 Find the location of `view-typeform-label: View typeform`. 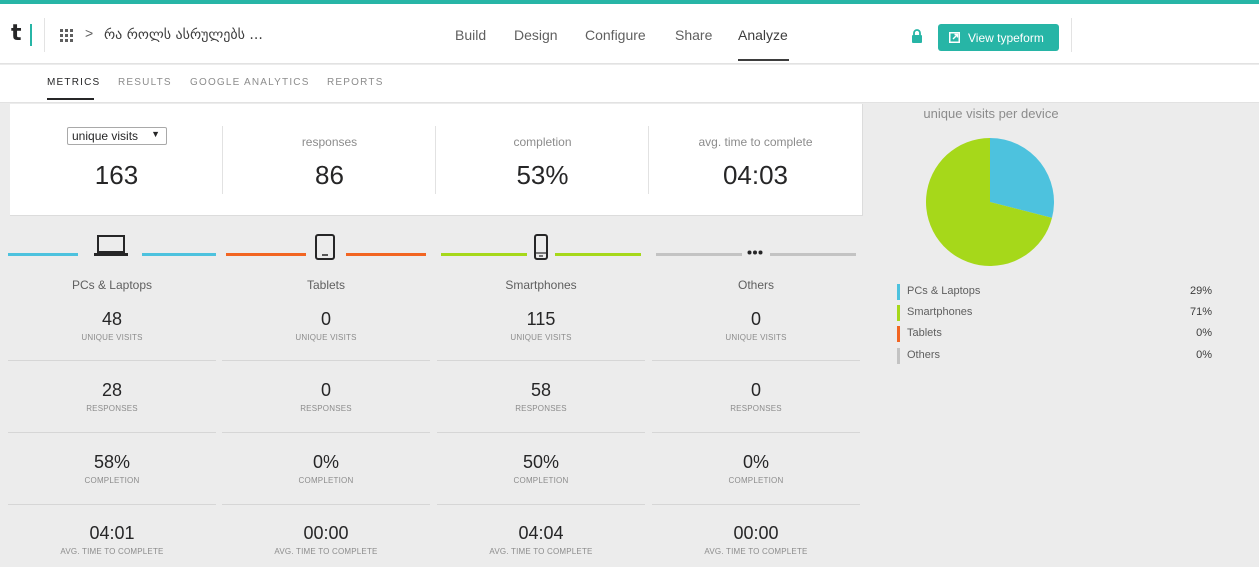

view-typeform-label: View typeform is located at coordinates (1006, 37).